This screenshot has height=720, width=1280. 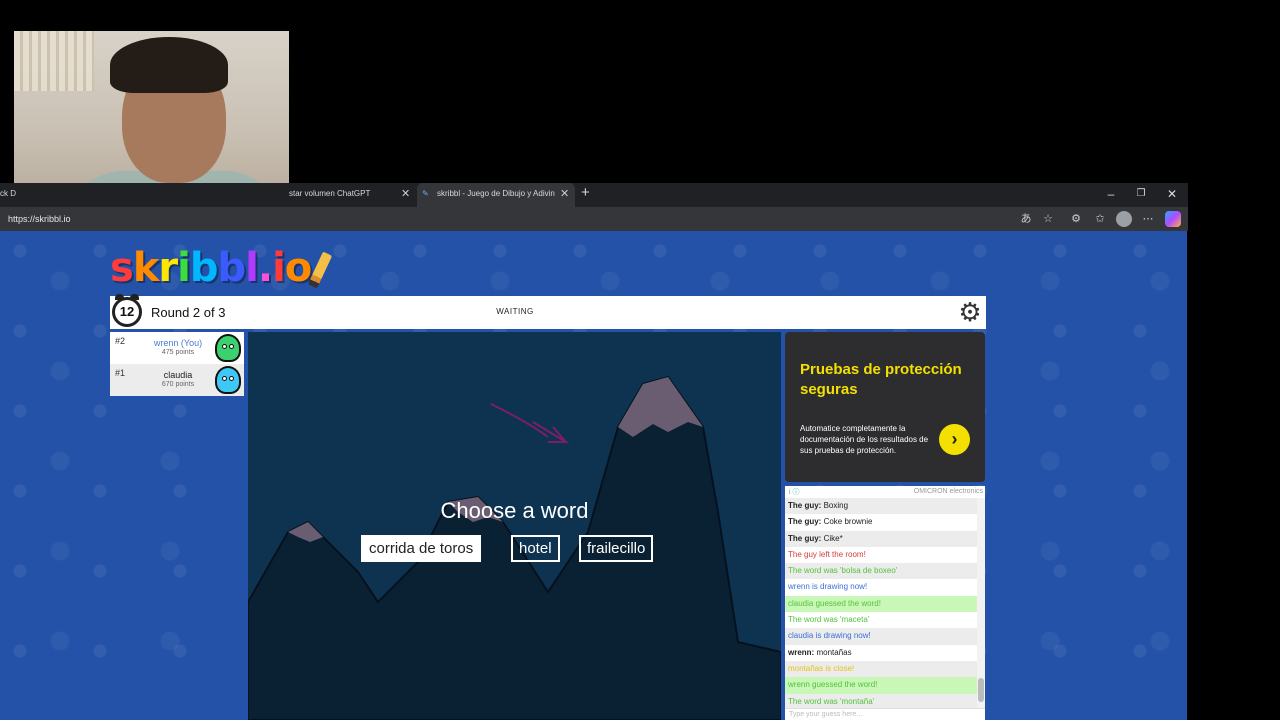 I want to click on logo-letter: s, so click(x=122, y=268).